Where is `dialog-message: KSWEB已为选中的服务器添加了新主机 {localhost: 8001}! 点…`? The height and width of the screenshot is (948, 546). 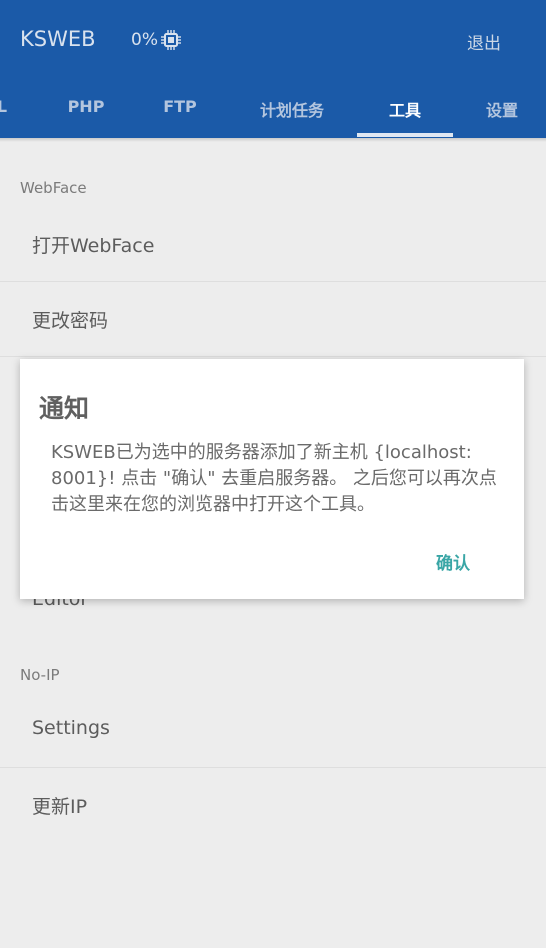 dialog-message: KSWEB已为选中的服务器添加了新主机 {localhost: 8001}! 点… is located at coordinates (274, 478).